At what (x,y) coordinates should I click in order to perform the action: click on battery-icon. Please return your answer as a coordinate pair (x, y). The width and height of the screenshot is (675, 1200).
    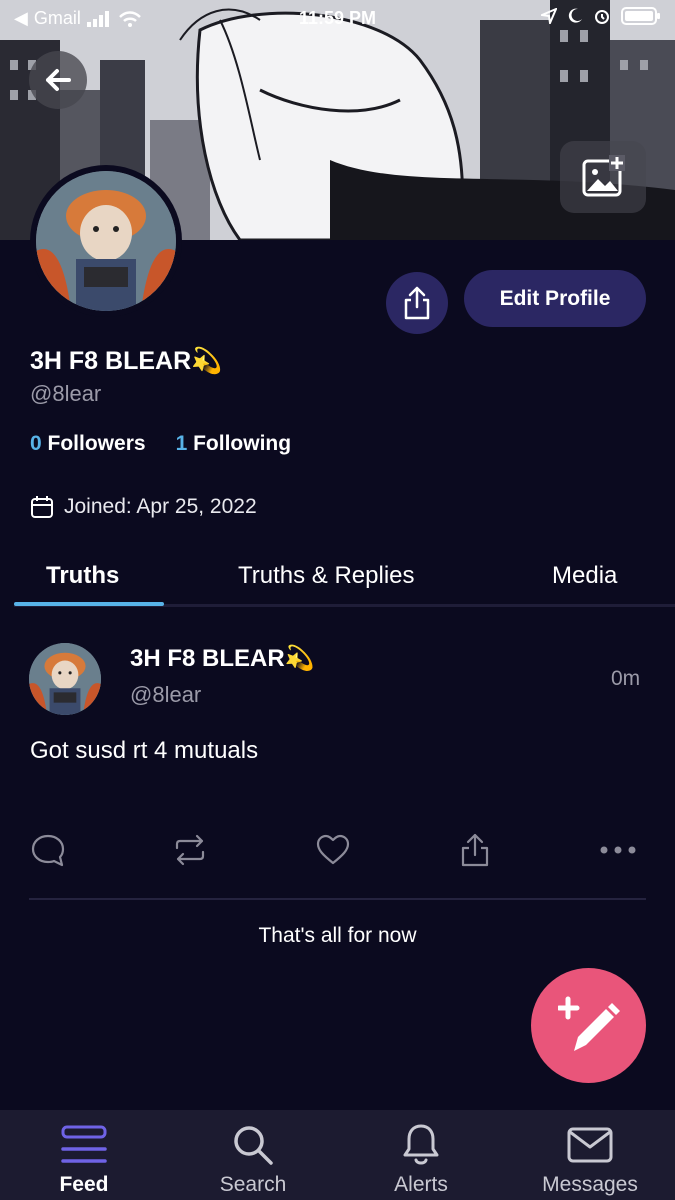
    Looking at the image, I should click on (640, 16).